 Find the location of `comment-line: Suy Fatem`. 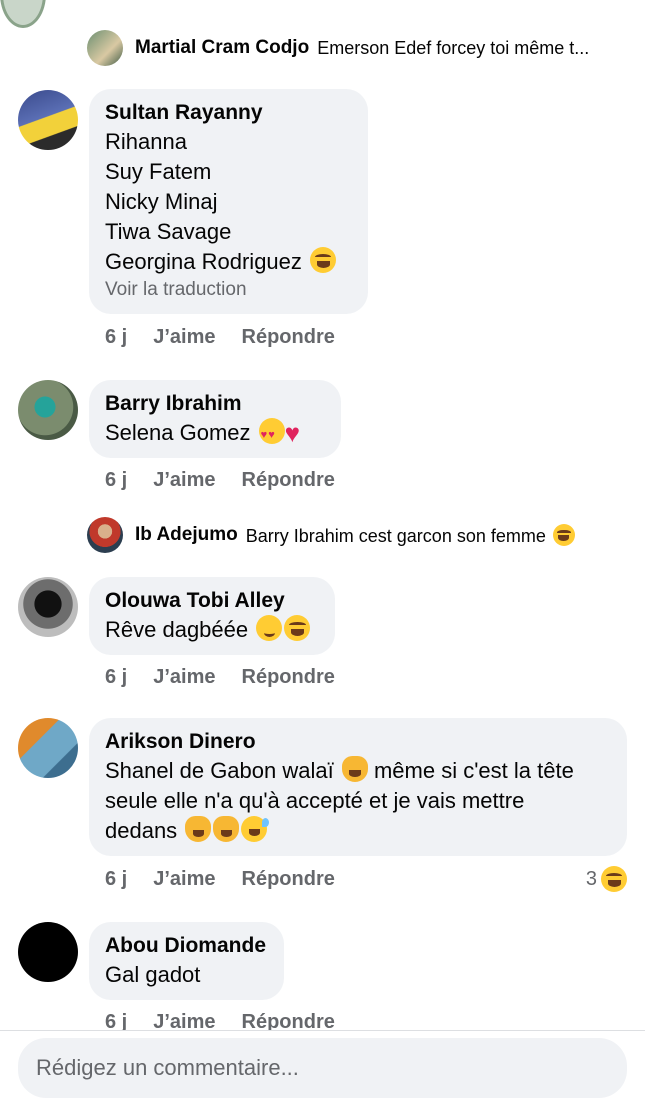

comment-line: Suy Fatem is located at coordinates (158, 171).